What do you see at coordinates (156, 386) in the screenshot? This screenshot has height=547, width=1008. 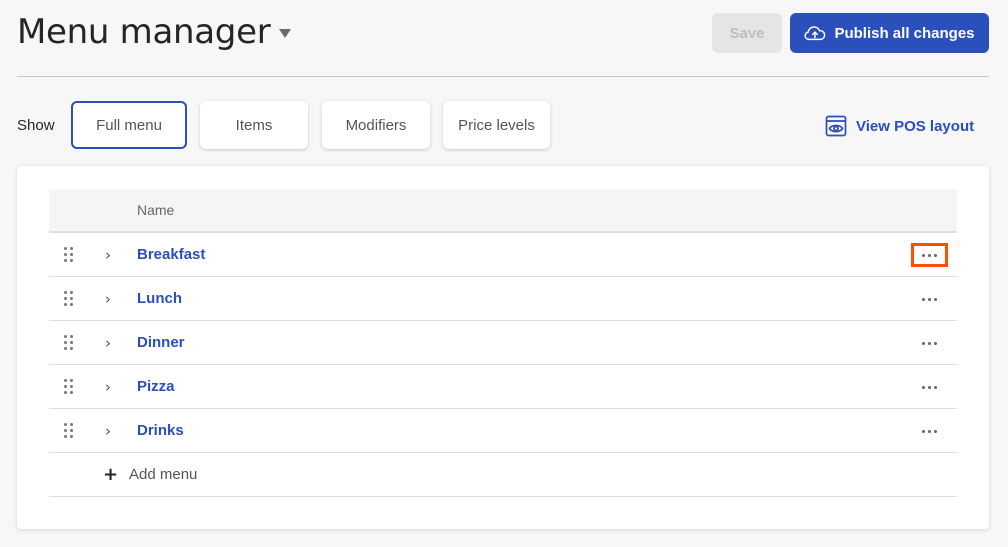 I see `menu-name-link: Pizza` at bounding box center [156, 386].